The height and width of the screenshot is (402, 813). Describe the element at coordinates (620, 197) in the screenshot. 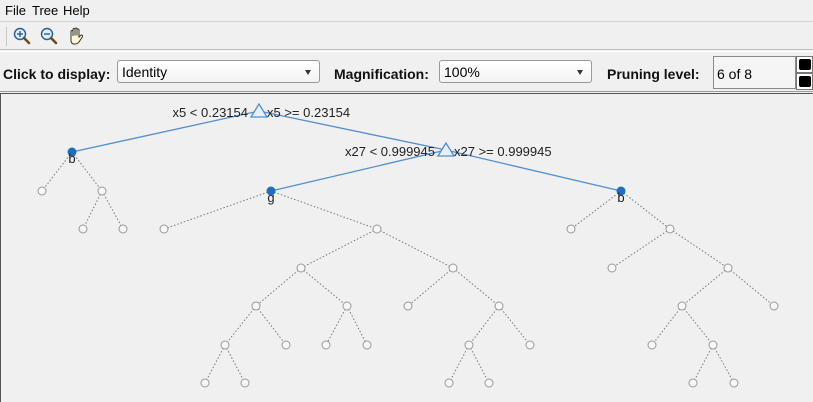

I see `leaf-label-right: b` at that location.